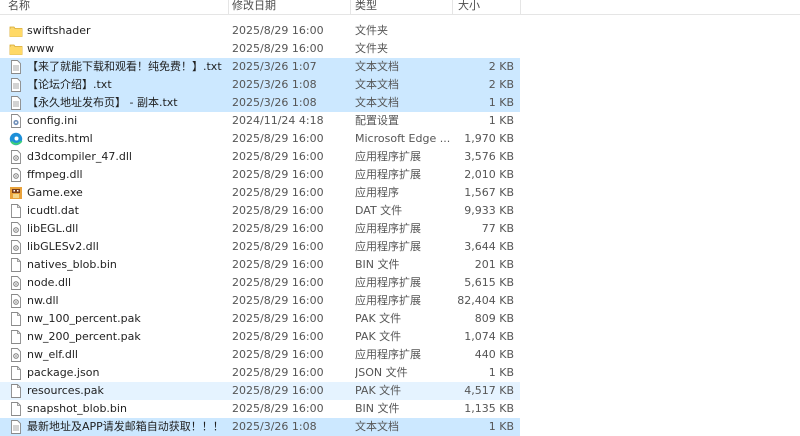  Describe the element at coordinates (377, 264) in the screenshot. I see `file-type: BIN 文件` at that location.